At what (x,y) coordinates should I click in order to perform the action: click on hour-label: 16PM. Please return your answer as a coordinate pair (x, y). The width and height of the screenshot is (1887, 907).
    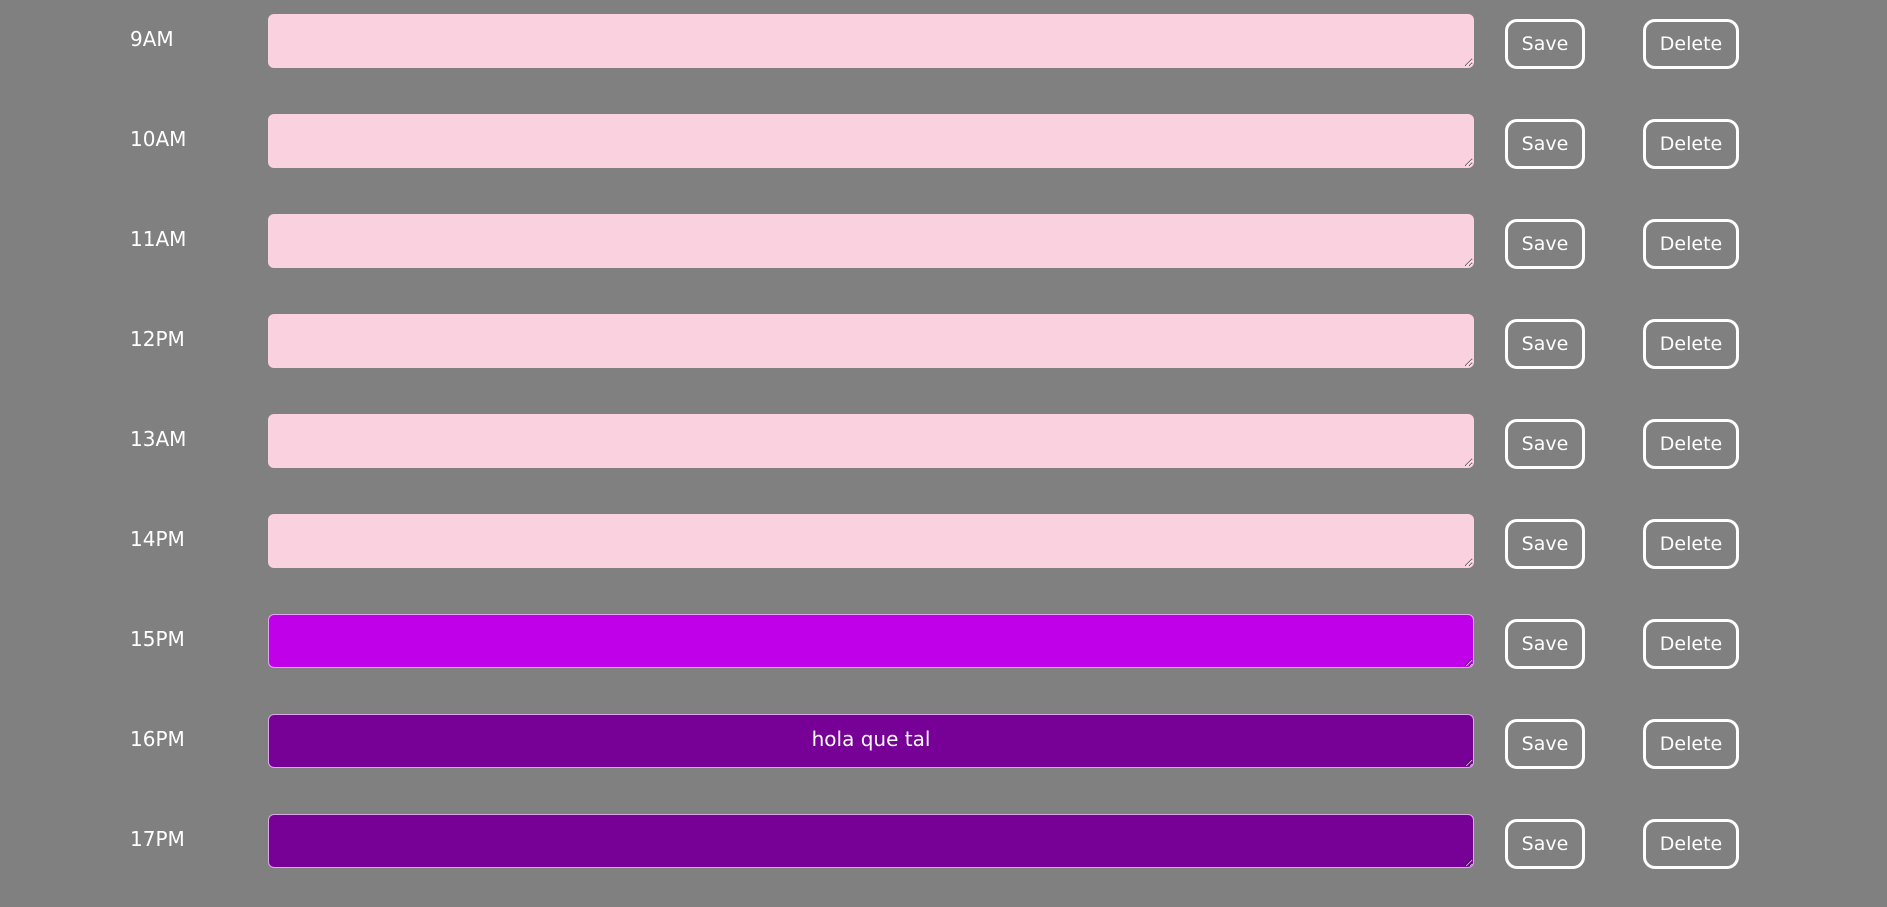
    Looking at the image, I should click on (157, 739).